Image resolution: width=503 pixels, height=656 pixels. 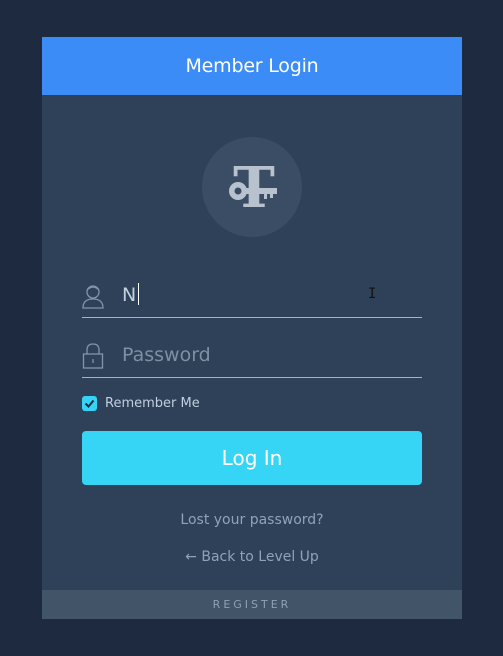 I want to click on register-label: REGISTER, so click(x=252, y=604).